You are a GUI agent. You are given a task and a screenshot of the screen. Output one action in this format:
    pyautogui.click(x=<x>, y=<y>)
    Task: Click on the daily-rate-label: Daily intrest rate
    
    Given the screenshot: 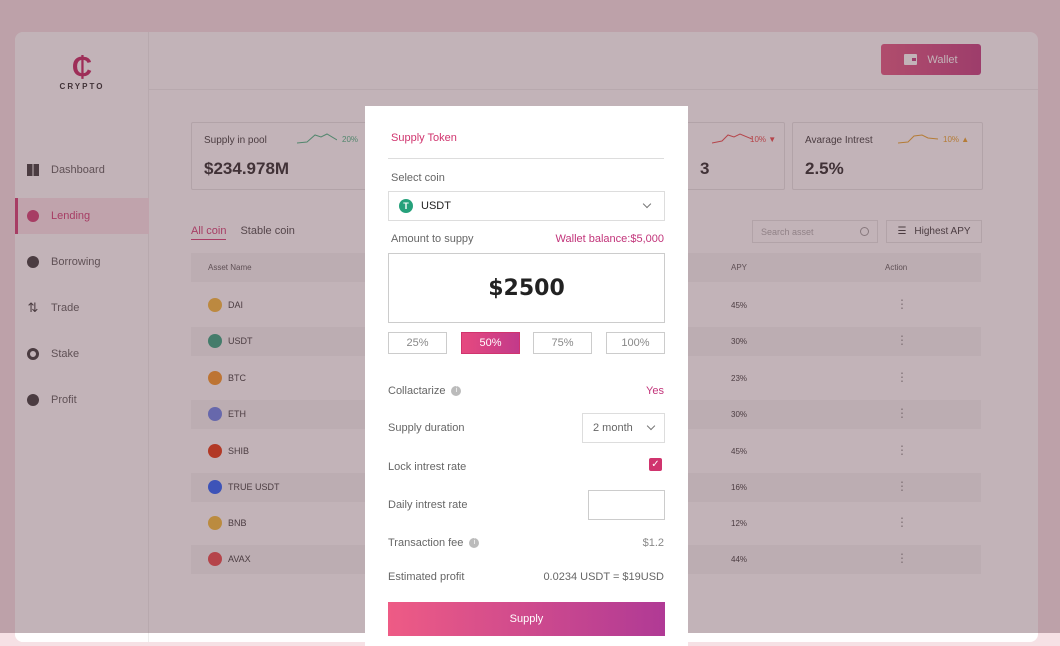 What is the action you would take?
    pyautogui.click(x=428, y=505)
    